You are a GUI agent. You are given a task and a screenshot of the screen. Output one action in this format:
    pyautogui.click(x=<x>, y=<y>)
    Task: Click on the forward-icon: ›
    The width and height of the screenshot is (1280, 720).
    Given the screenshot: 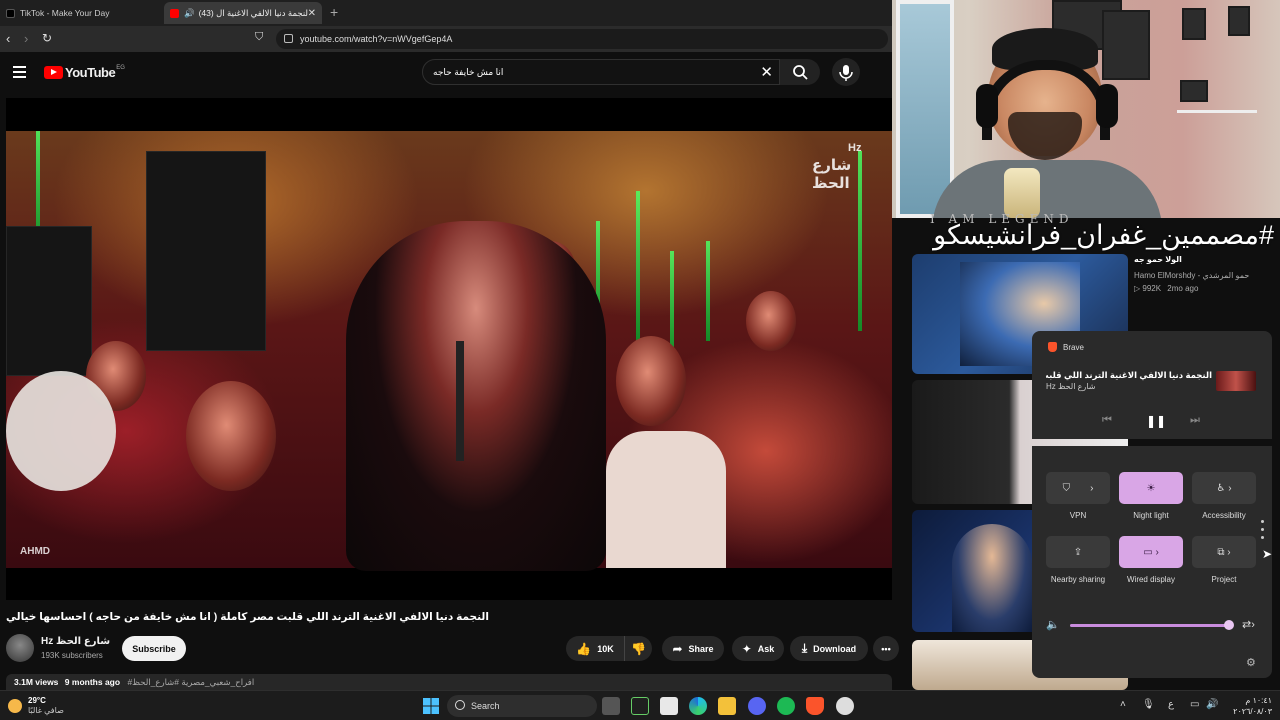 What is the action you would take?
    pyautogui.click(x=26, y=38)
    